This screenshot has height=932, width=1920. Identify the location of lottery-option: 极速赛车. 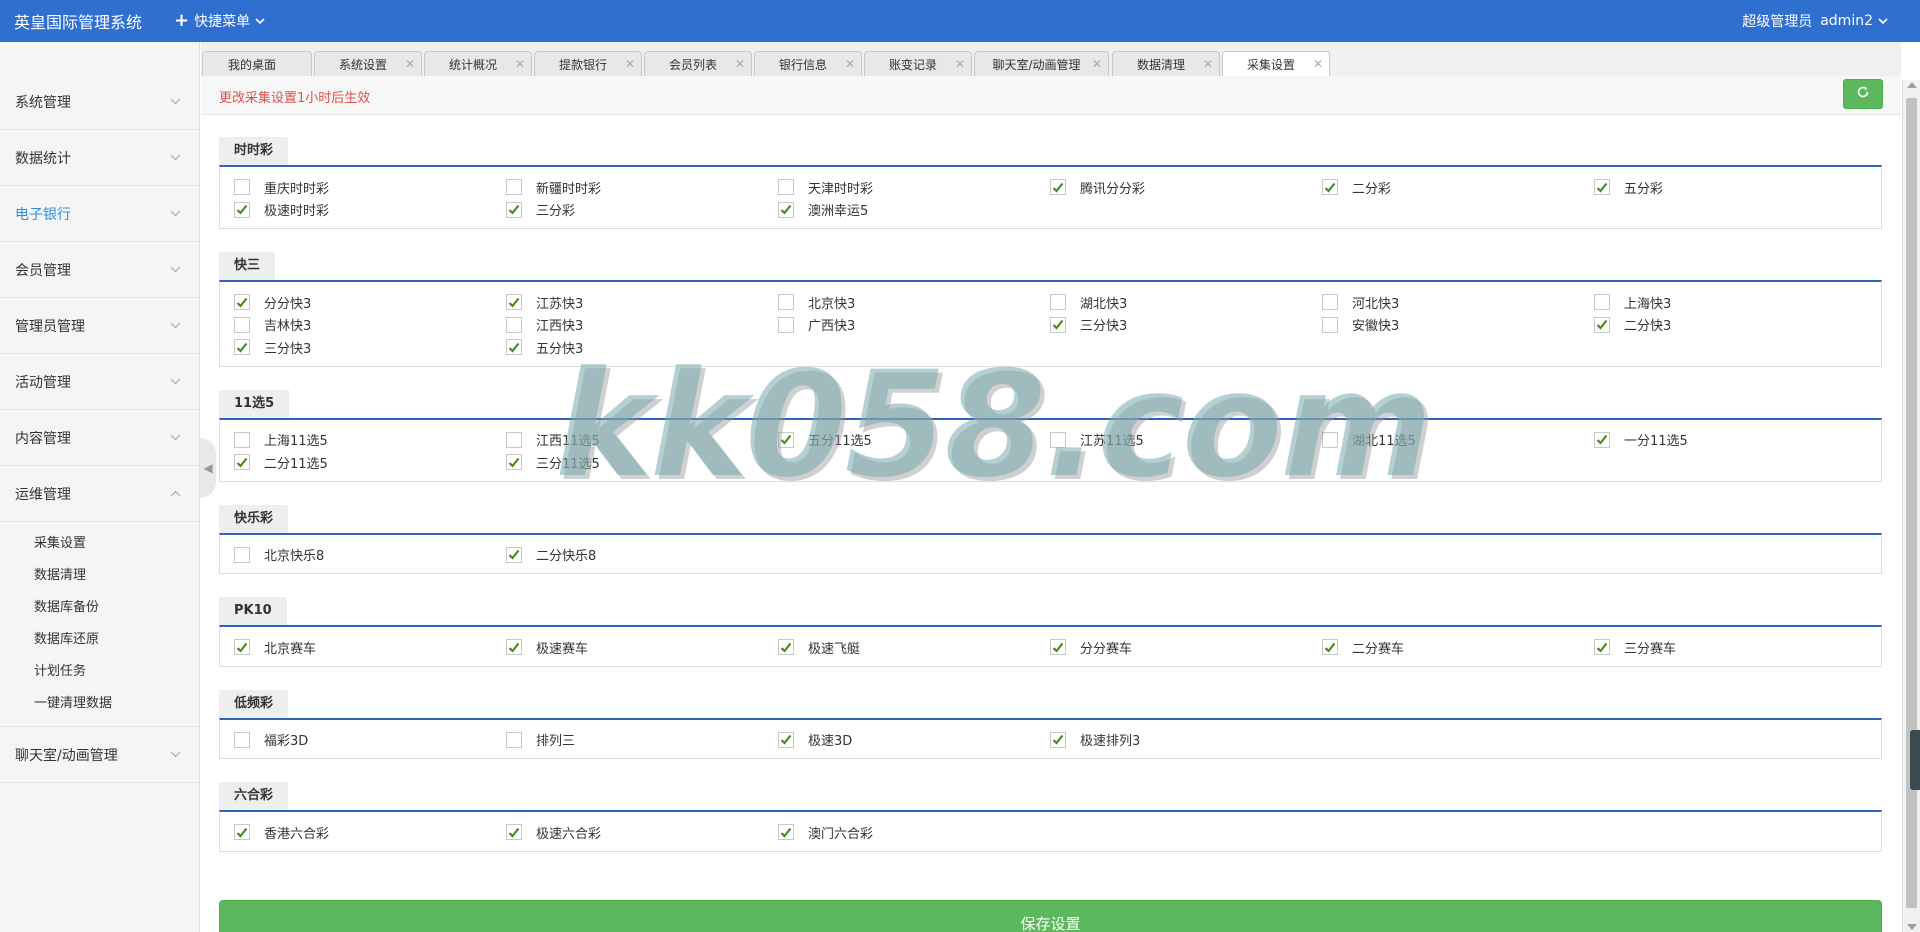
(642, 647).